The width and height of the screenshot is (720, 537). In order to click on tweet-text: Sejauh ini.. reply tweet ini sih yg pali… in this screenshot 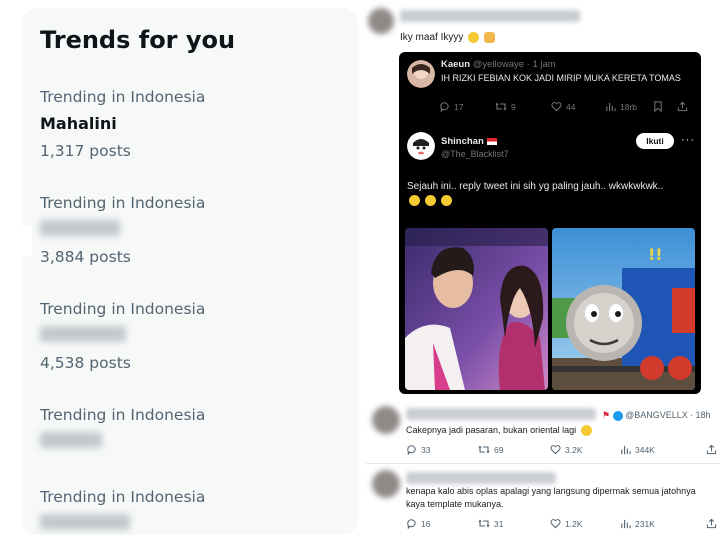, I will do `click(542, 194)`.